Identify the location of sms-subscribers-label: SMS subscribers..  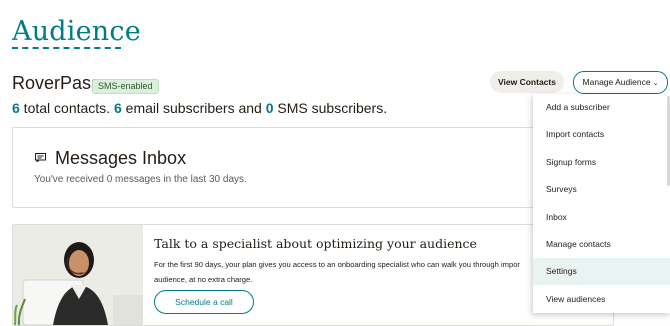
(330, 108).